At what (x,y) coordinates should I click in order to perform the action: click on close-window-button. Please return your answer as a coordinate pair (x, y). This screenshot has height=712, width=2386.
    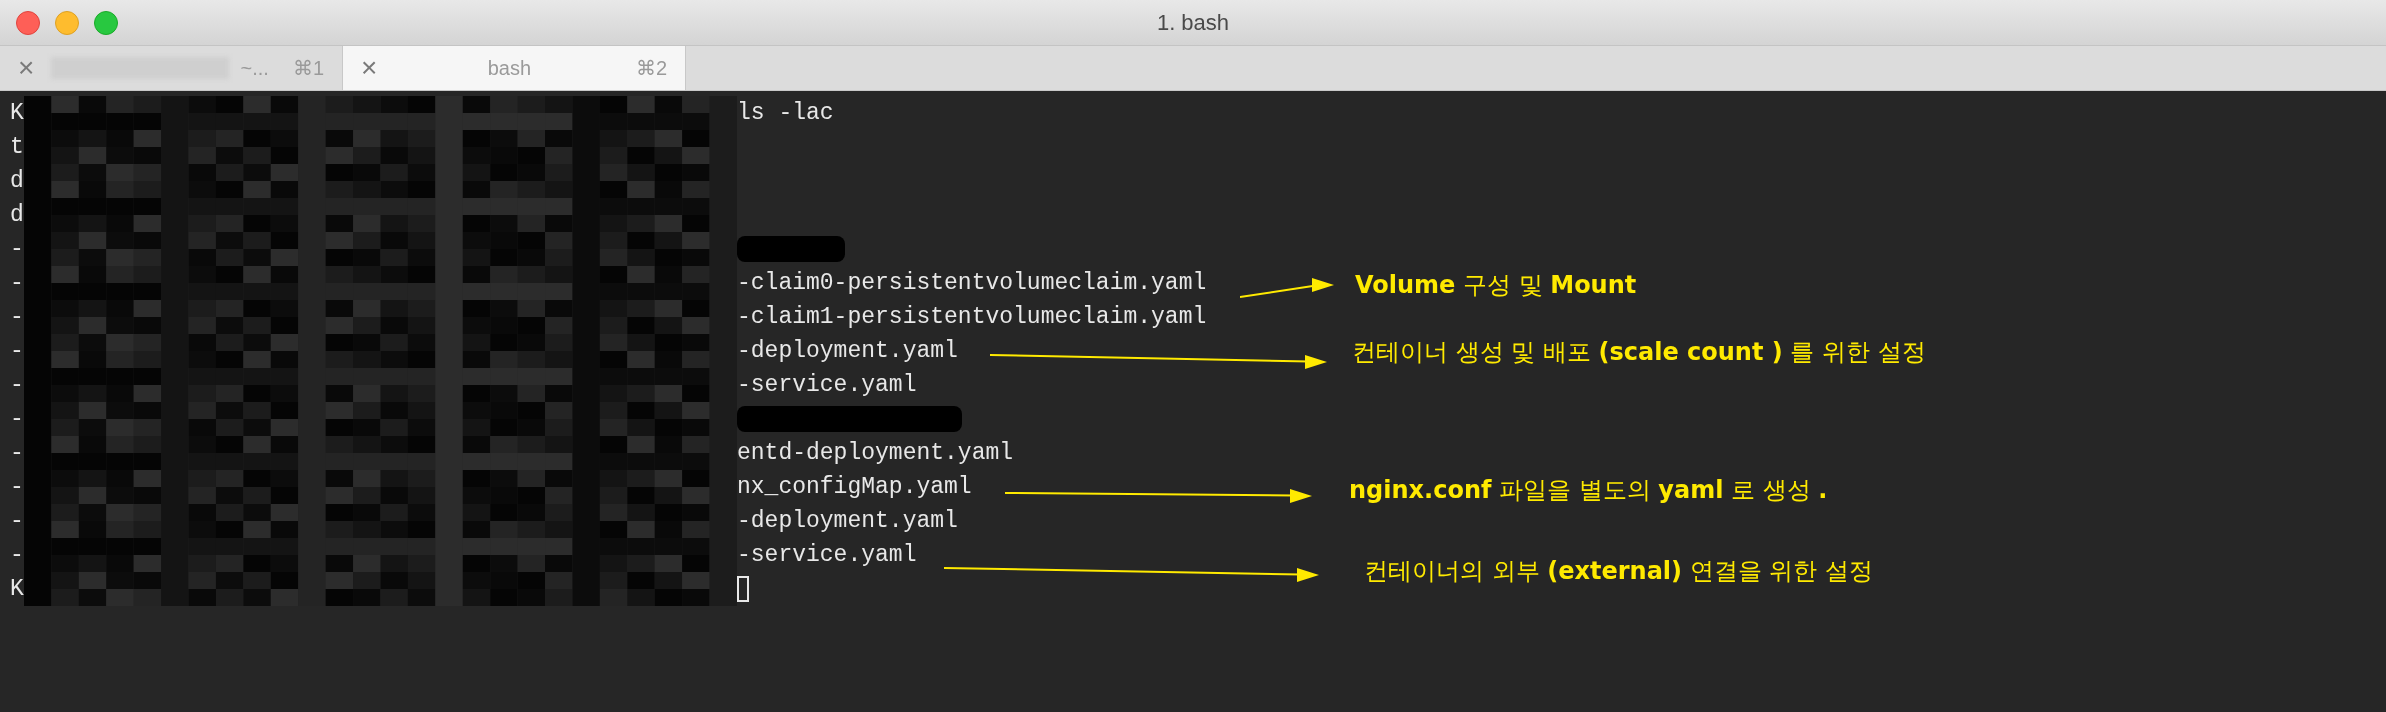
    Looking at the image, I should click on (28, 23).